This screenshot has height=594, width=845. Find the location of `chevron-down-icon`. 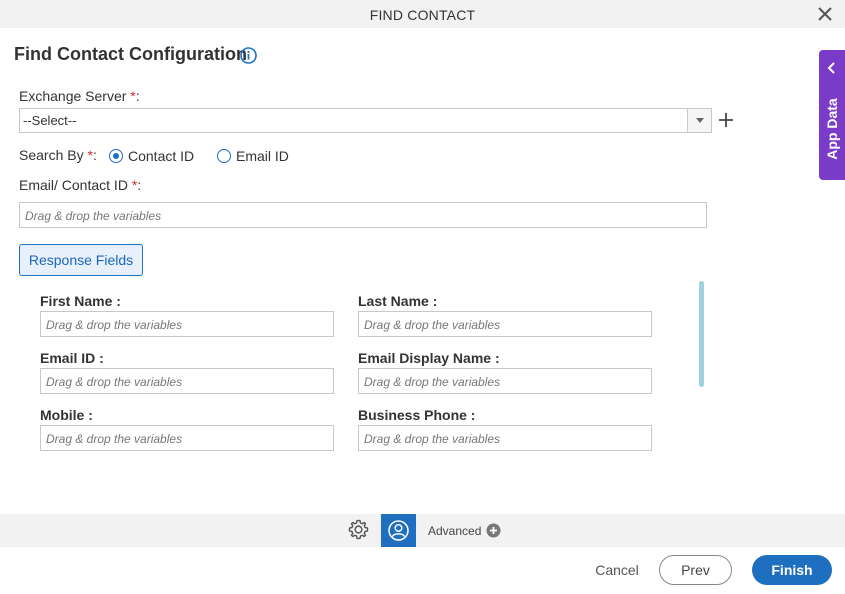

chevron-down-icon is located at coordinates (699, 120).